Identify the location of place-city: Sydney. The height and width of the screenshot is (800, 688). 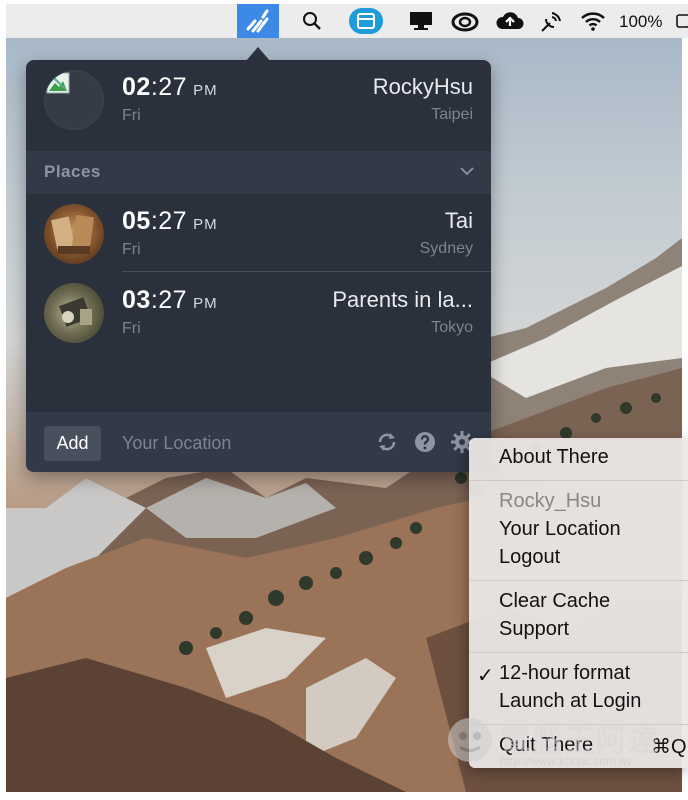
(446, 248).